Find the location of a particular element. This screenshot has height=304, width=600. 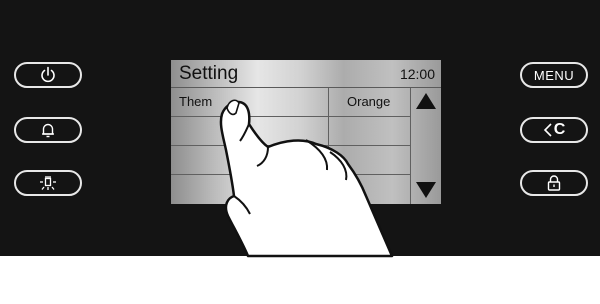

power-icon is located at coordinates (48, 74).